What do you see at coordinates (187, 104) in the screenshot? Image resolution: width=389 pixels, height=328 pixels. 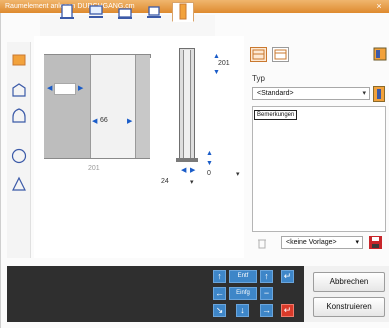 I see `section-column-inner` at bounding box center [187, 104].